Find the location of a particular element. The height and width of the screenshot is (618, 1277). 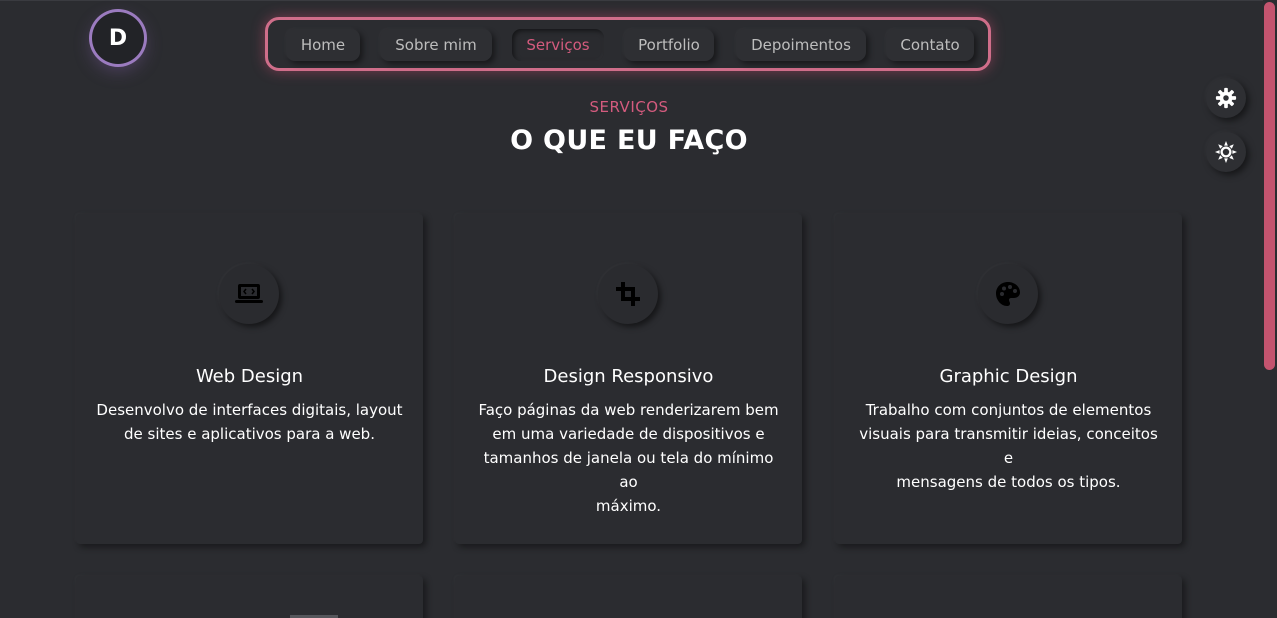

nav-depoimentos: Depoimentos is located at coordinates (801, 45).